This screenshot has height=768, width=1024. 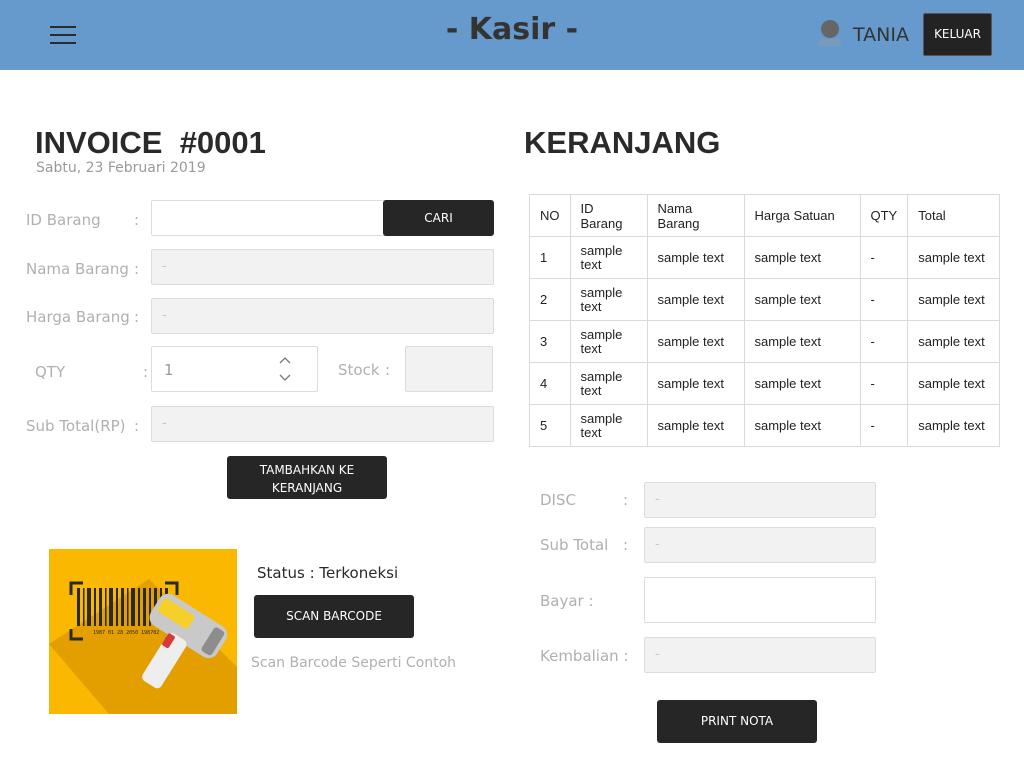 What do you see at coordinates (622, 142) in the screenshot?
I see `cart-title: KERANJANG` at bounding box center [622, 142].